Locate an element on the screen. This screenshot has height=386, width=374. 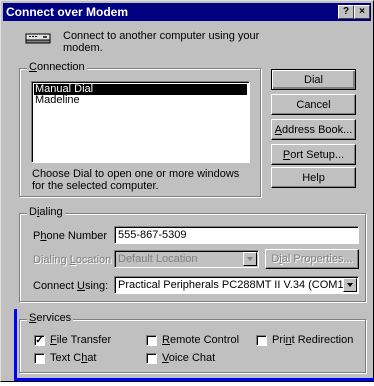
close-icon: × is located at coordinates (362, 11).